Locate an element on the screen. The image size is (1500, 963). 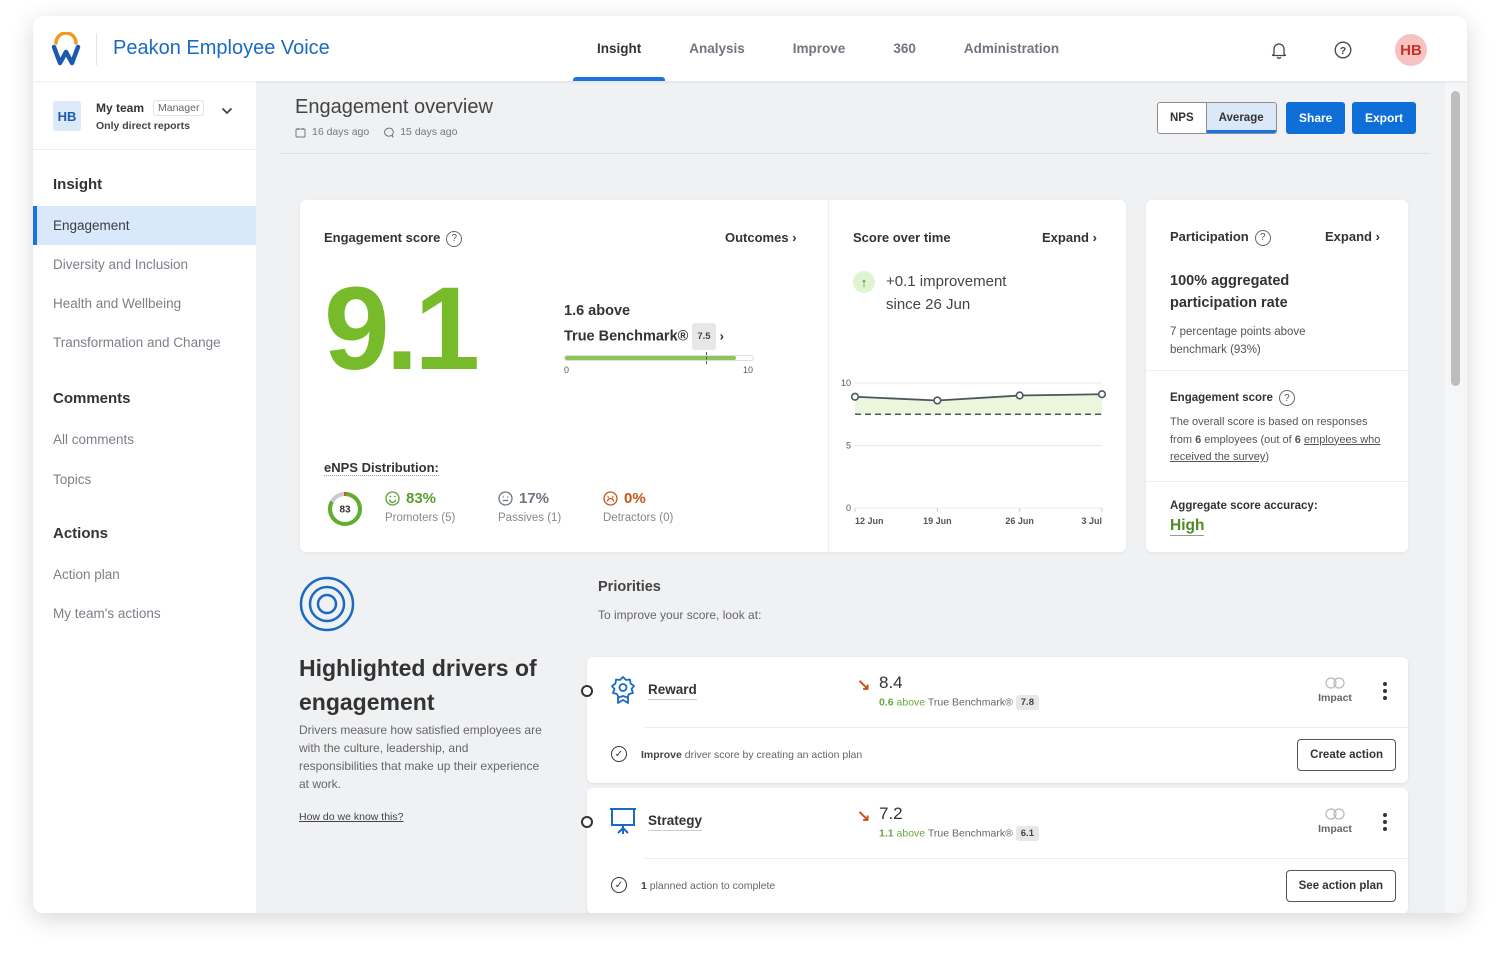
driver-action-text: 1 planned action to complete is located at coordinates (708, 886).